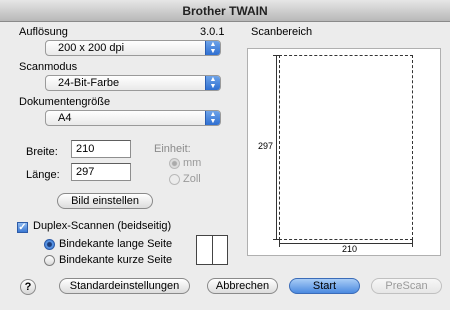  I want to click on title-bar: Brother TWAIN, so click(225, 11).